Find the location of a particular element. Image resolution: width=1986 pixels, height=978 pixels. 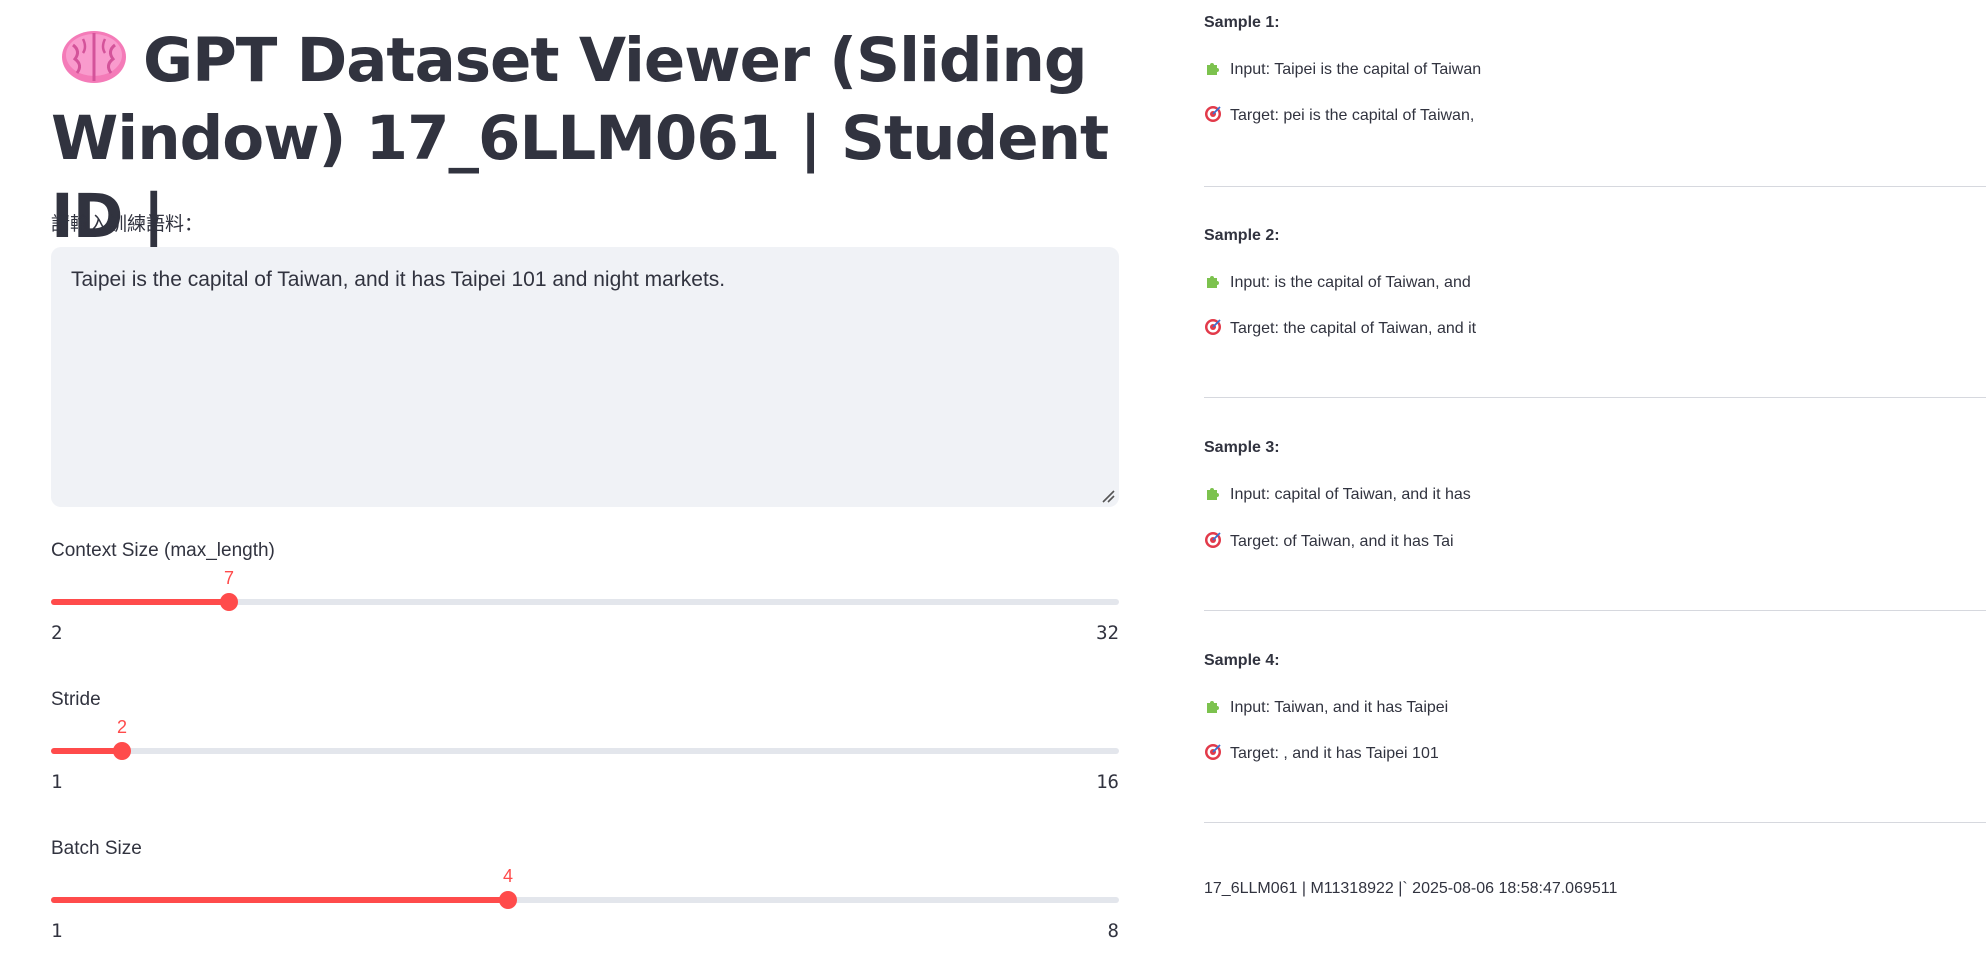

sample-target: Target: , and it has Taipei 101 is located at coordinates (1321, 753).